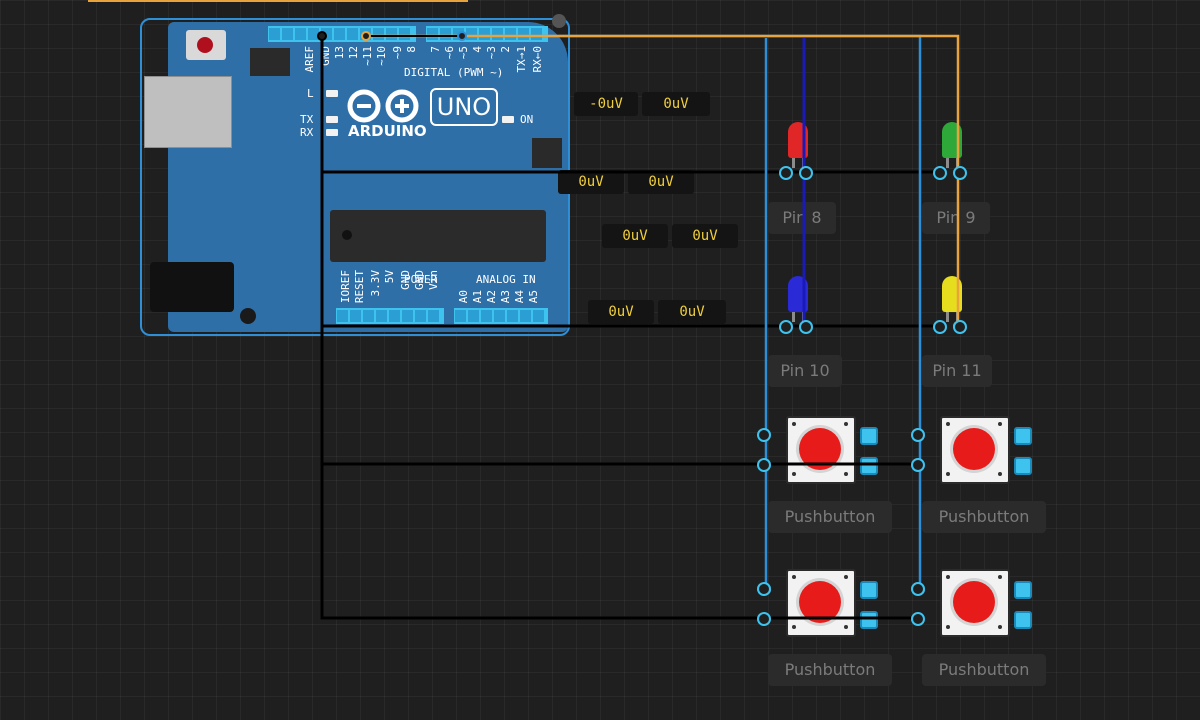 The height and width of the screenshot is (720, 1200). Describe the element at coordinates (621, 312) in the screenshot. I see `voltmeter-4-left: 0uV` at that location.